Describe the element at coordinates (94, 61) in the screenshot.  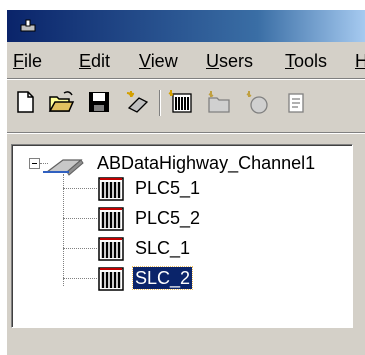
I see `menu-edit: Edit` at that location.